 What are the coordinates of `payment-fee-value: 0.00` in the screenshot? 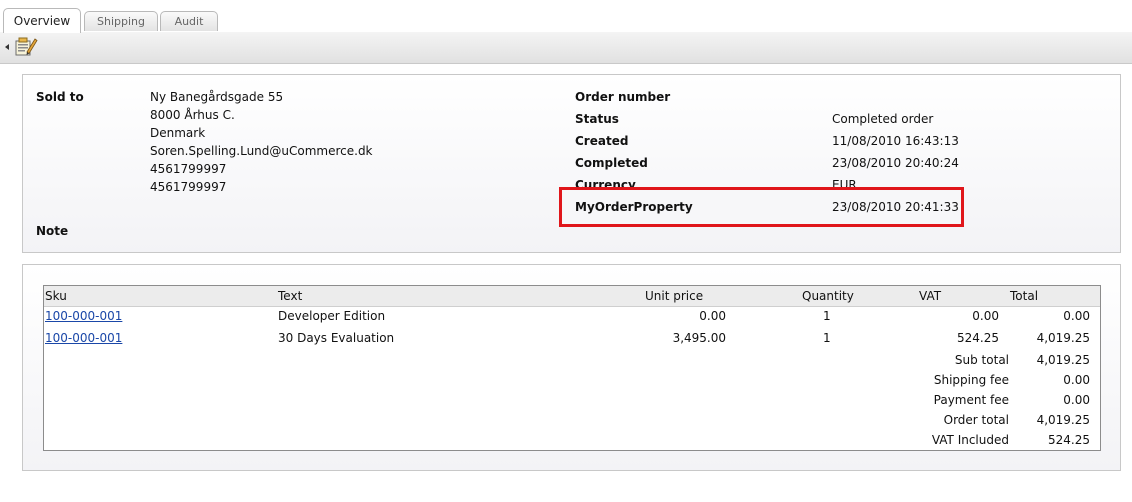 It's located at (1076, 400).